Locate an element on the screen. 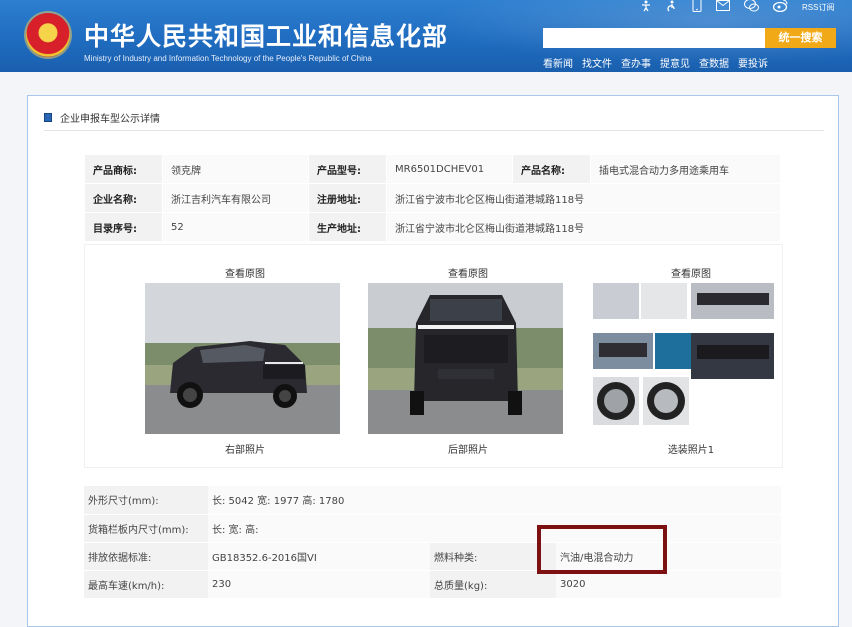 This screenshot has height=627, width=852. table-row: 排放依据标准: GB18352.6-2016国VI 燃料种类: 汽油/电混合动力 is located at coordinates (432, 556).